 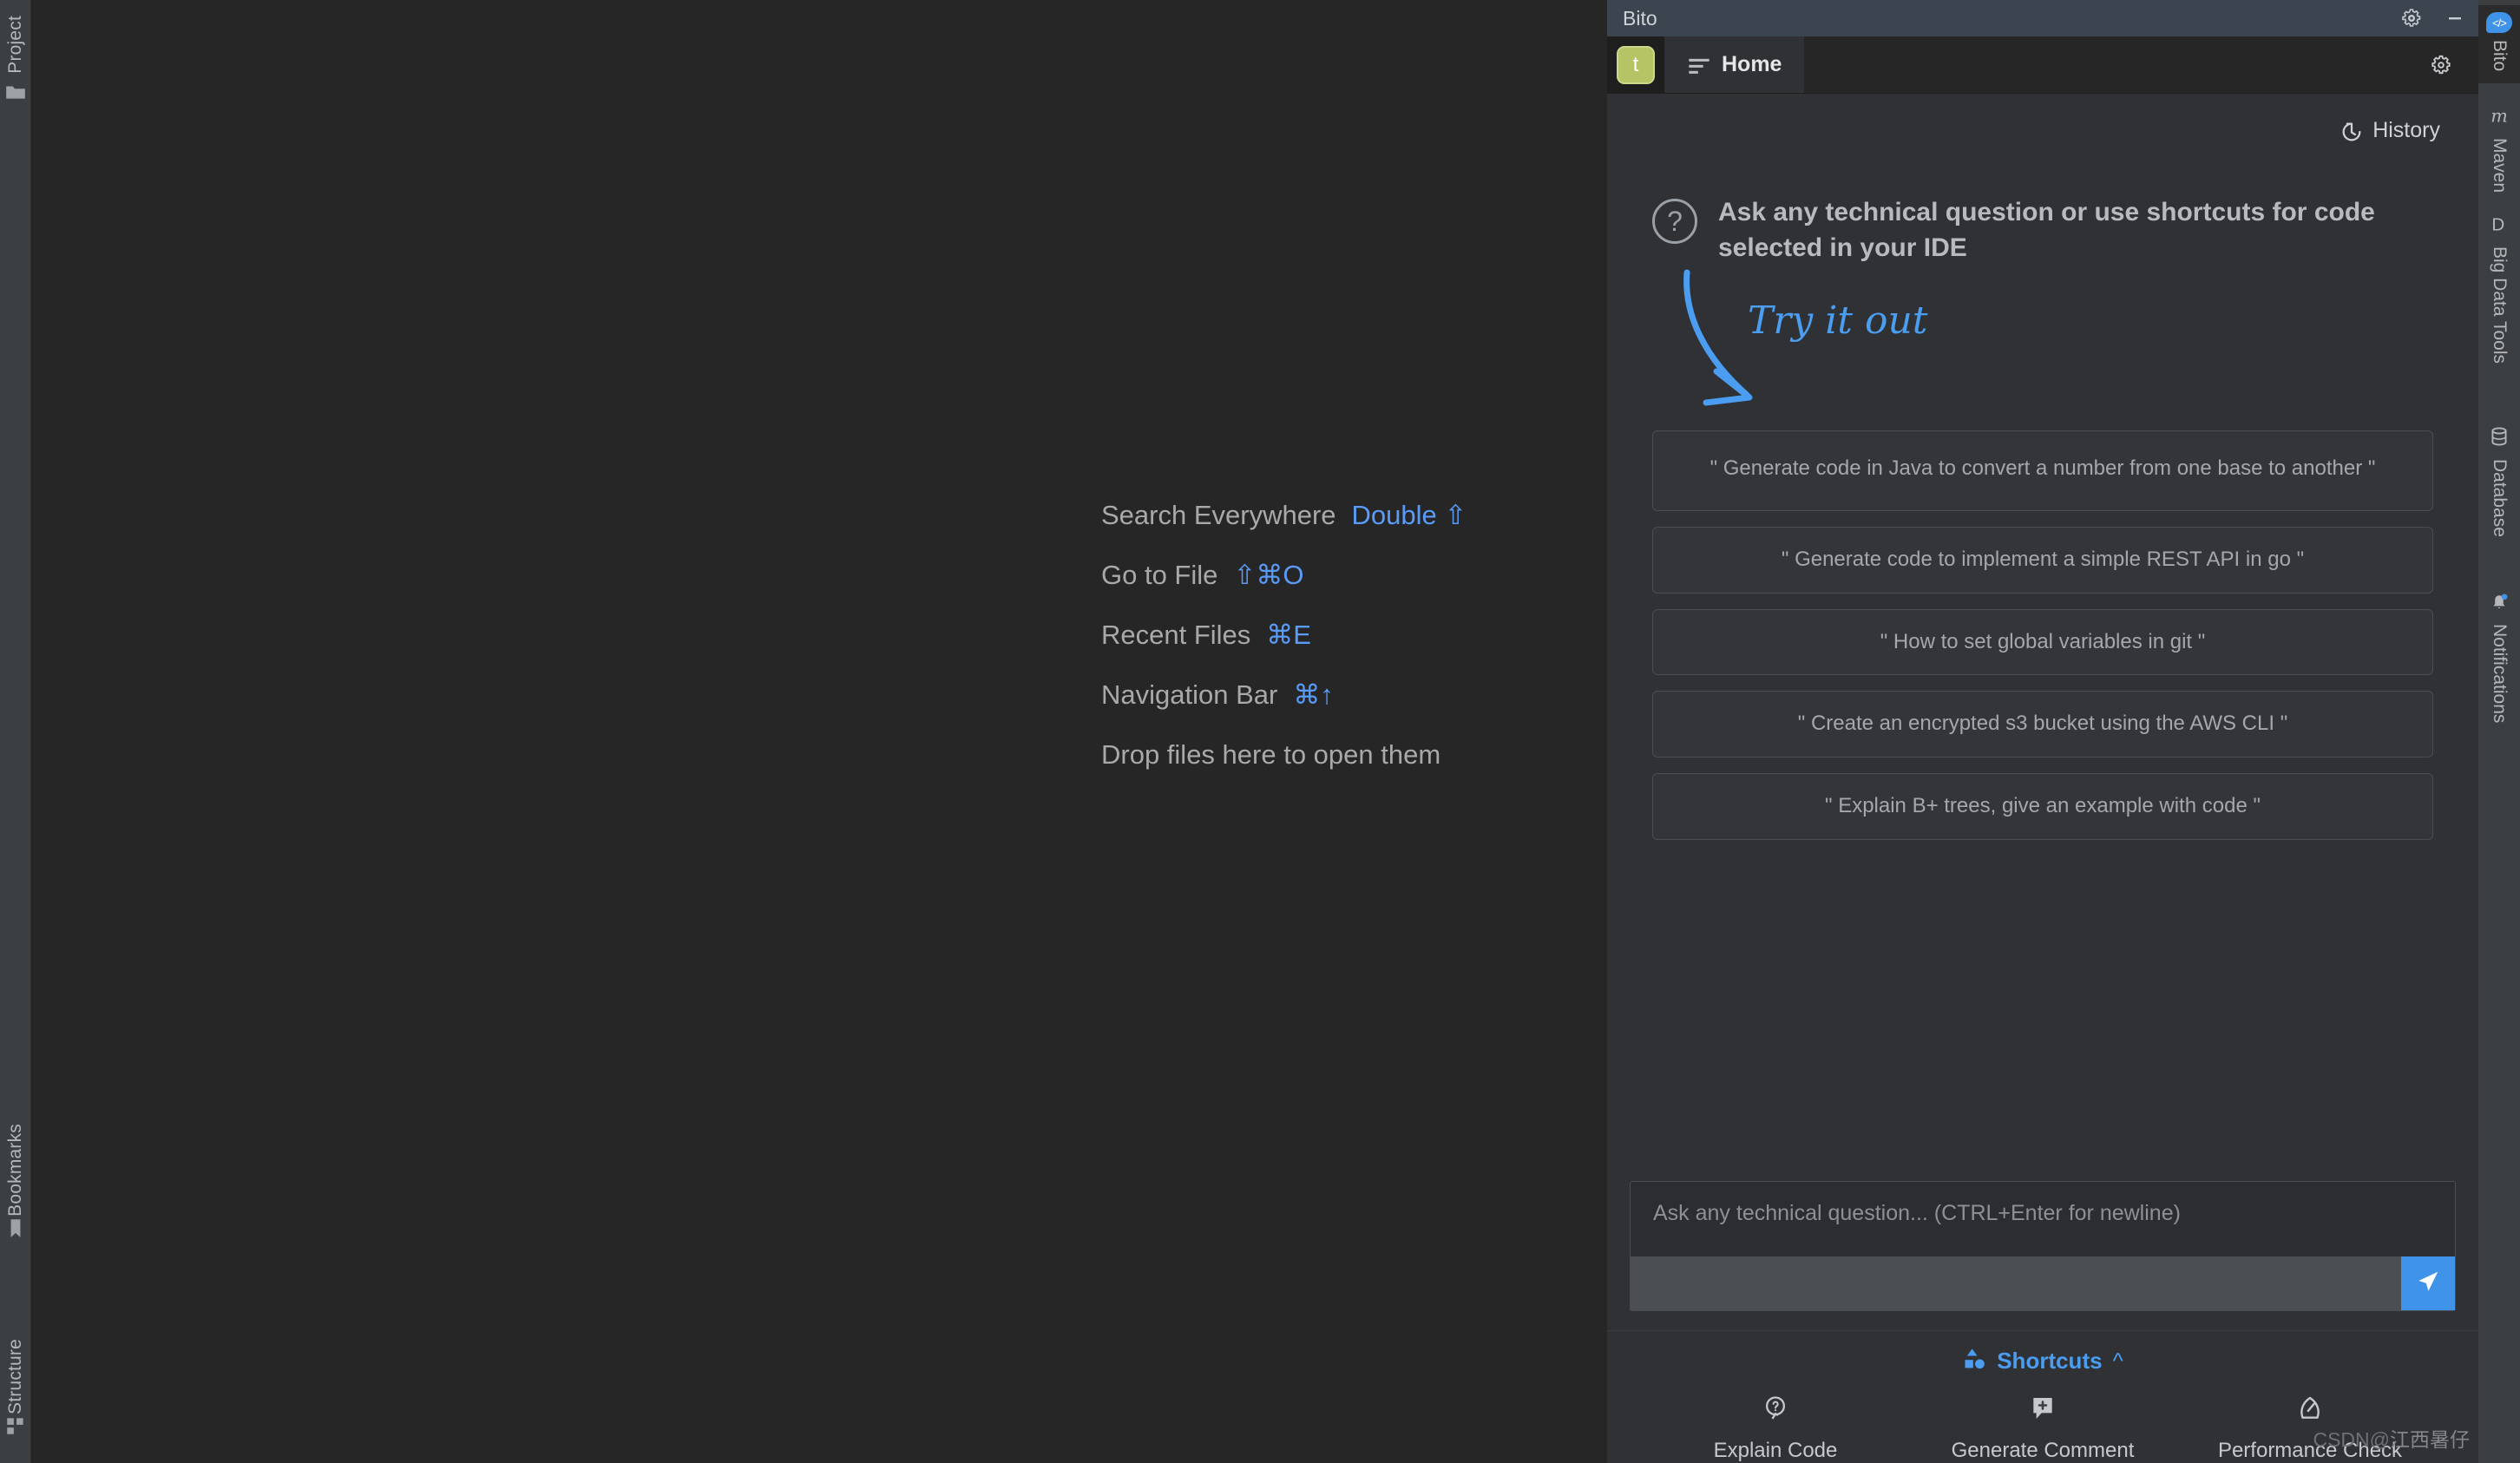 What do you see at coordinates (1271, 754) in the screenshot?
I see `hint-drop-files: Drop files here to open them` at bounding box center [1271, 754].